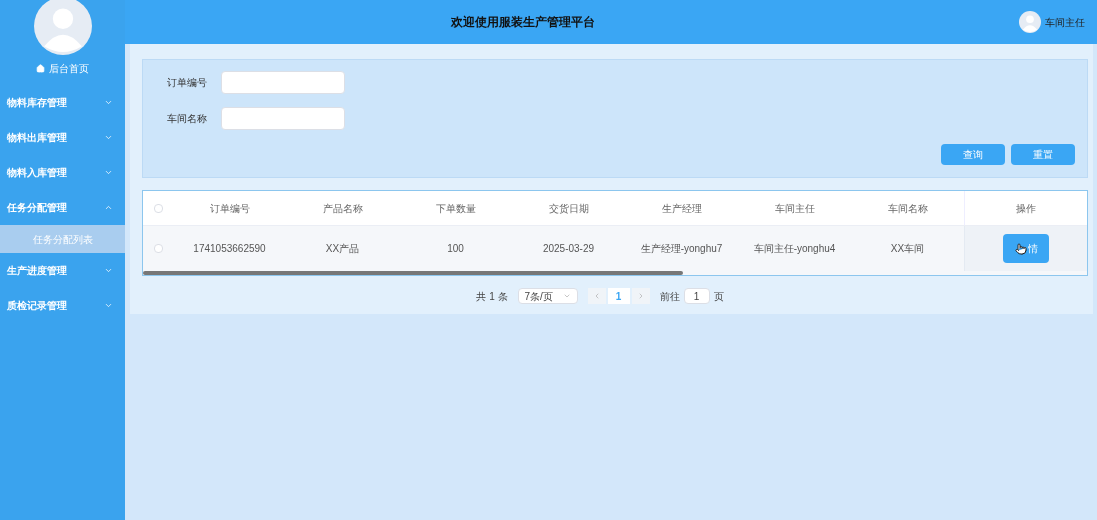  What do you see at coordinates (1020, 248) in the screenshot?
I see `hand-cursor-icon` at bounding box center [1020, 248].